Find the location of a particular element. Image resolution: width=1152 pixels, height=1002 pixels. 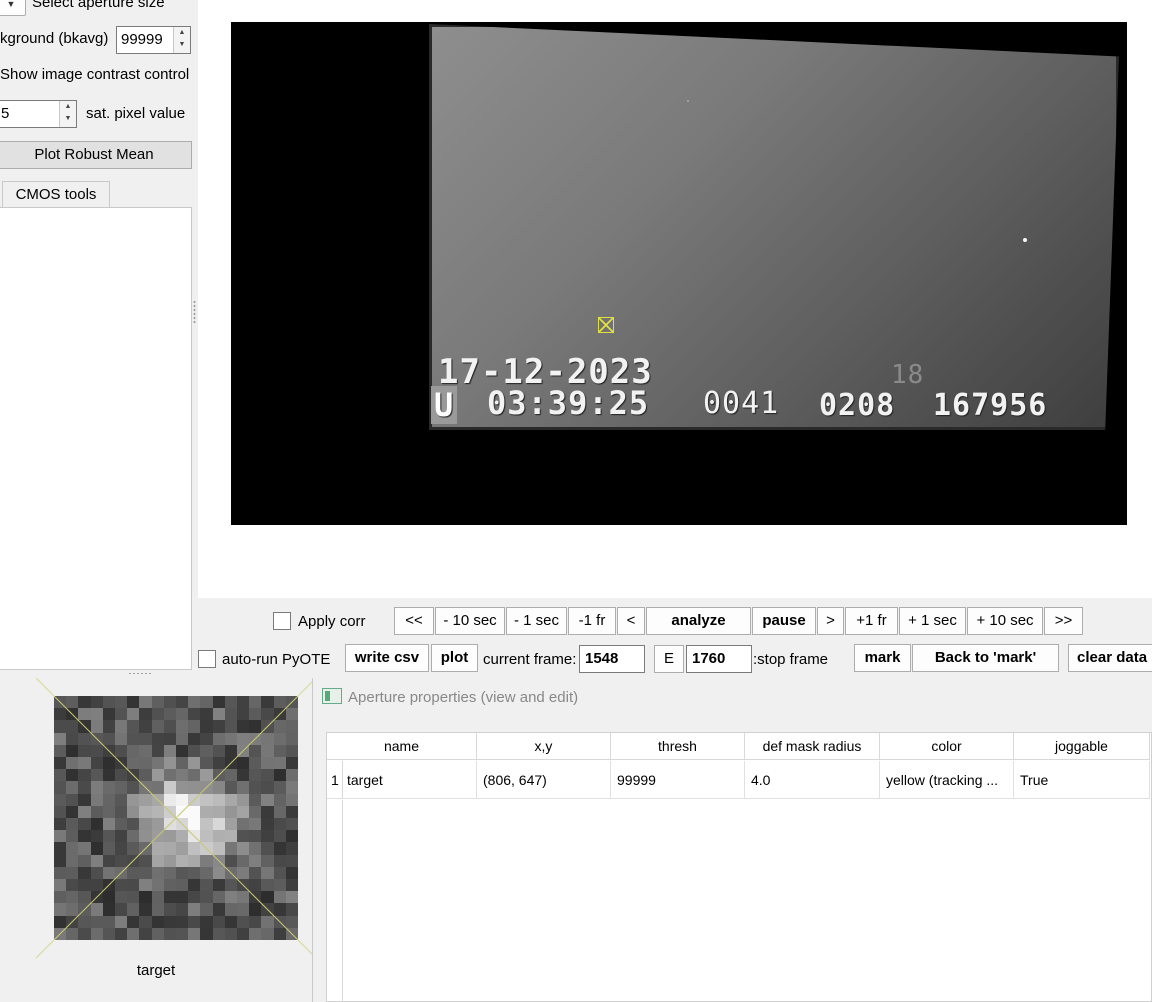

aperture-properties-title: Aperture properties (view and edit) is located at coordinates (463, 697).